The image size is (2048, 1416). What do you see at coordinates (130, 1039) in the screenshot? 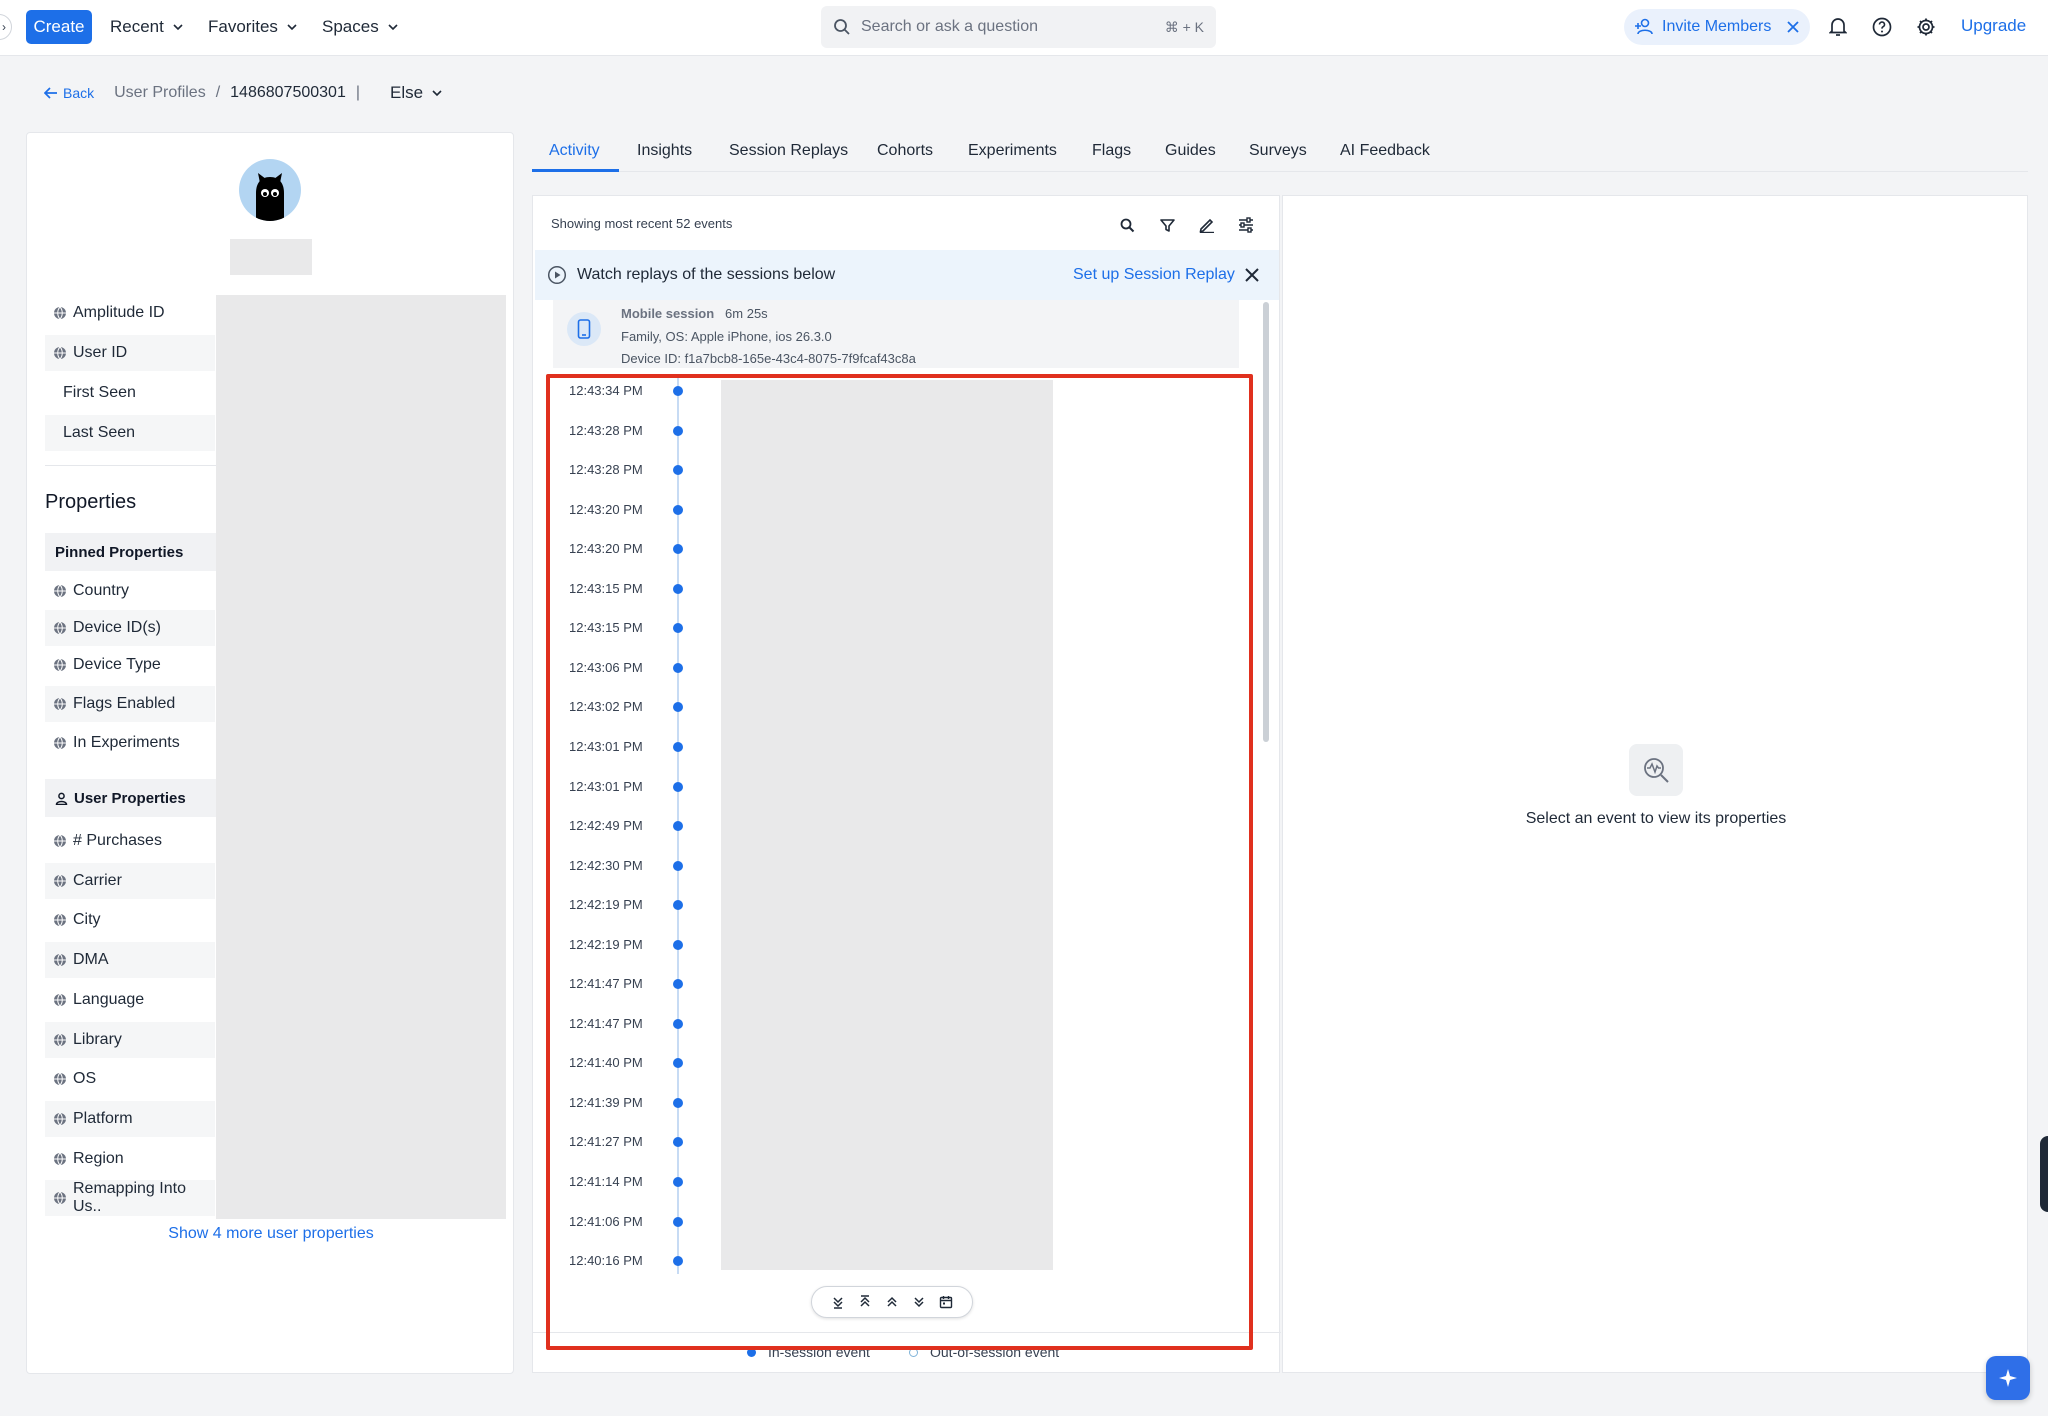
I see `property-row: Library` at bounding box center [130, 1039].